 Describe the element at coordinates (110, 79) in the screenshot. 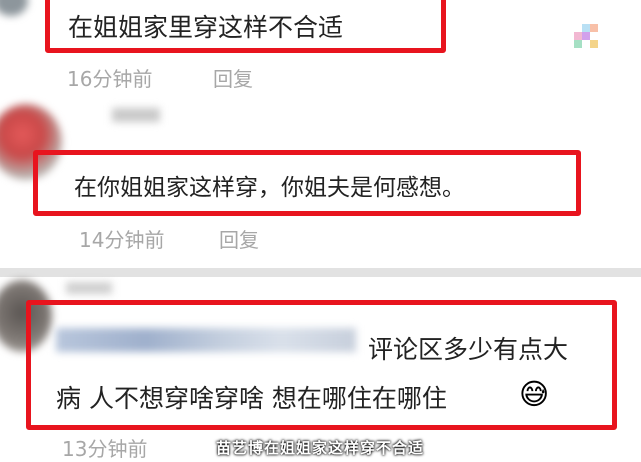

I see `comment-timestamp: 16分钟前` at that location.